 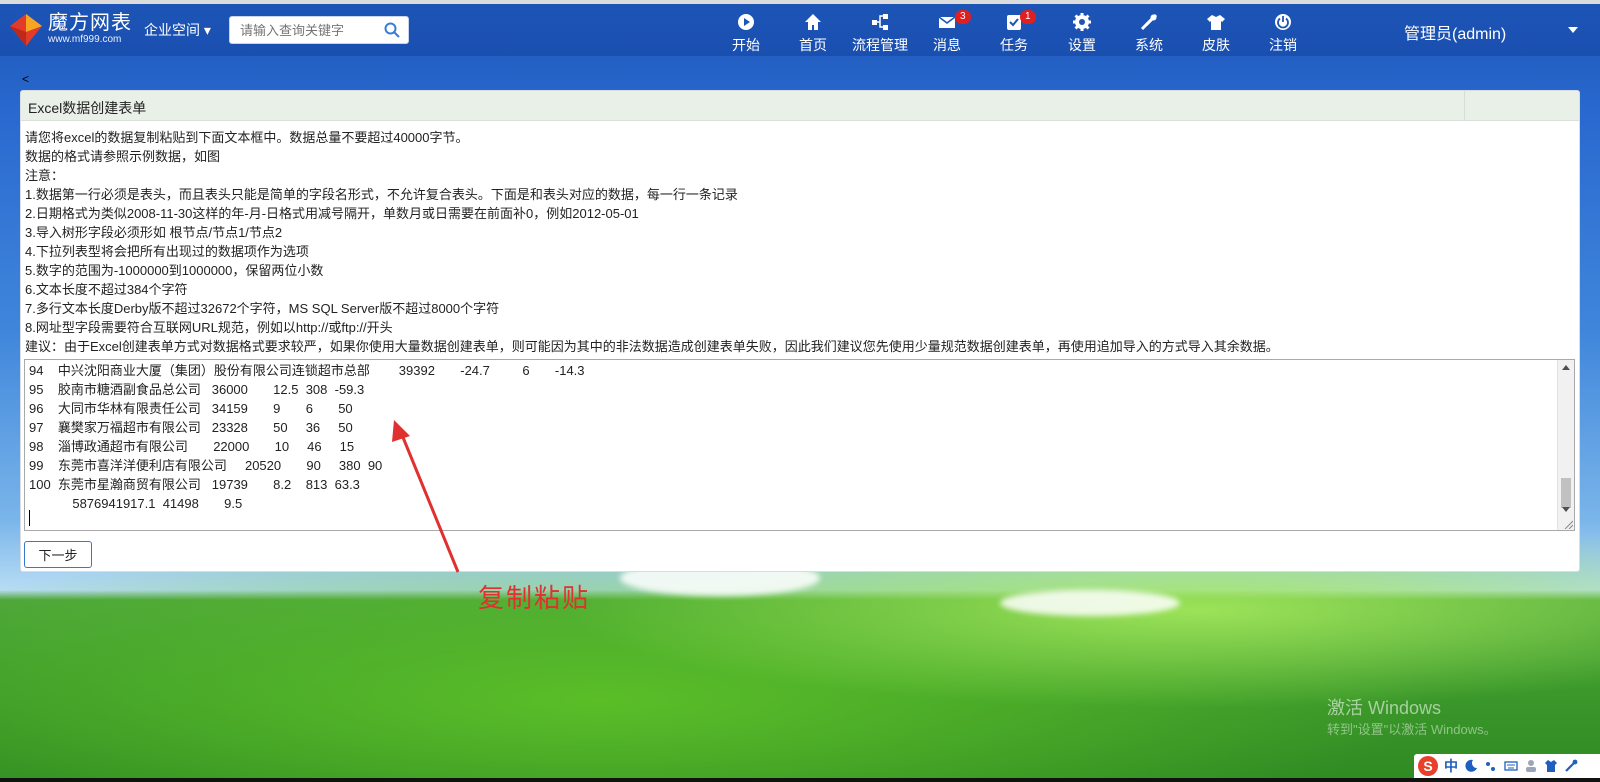 What do you see at coordinates (746, 22) in the screenshot?
I see `play-icon` at bounding box center [746, 22].